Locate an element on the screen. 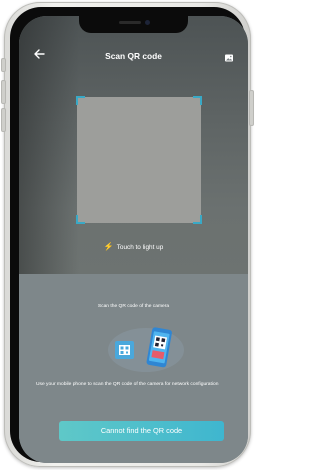  scan-frame is located at coordinates (139, 160).